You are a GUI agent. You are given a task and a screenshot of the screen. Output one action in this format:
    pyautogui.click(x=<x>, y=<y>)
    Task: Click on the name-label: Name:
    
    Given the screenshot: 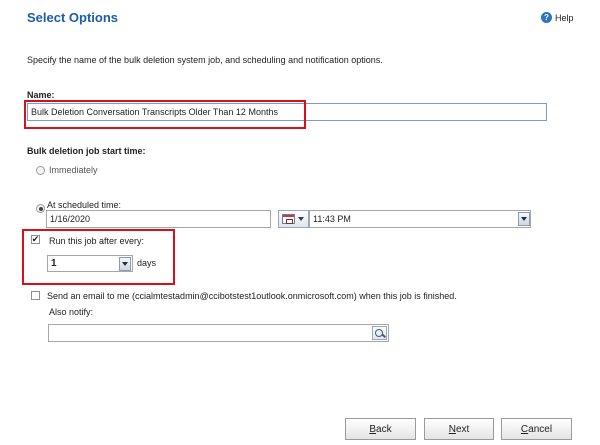 What is the action you would take?
    pyautogui.click(x=41, y=95)
    